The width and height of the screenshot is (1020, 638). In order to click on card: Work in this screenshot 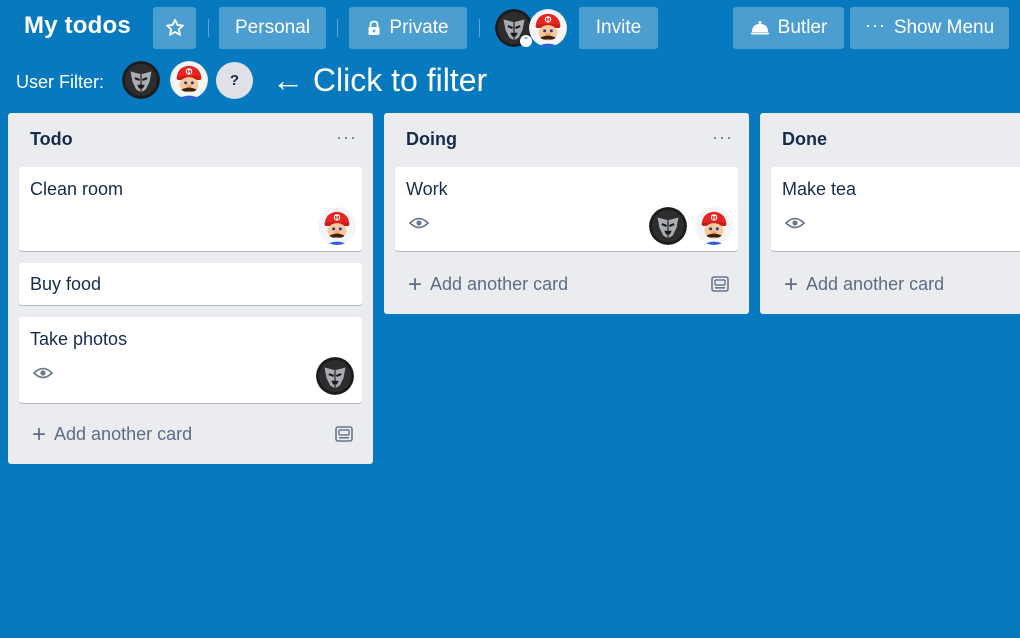, I will do `click(566, 209)`.